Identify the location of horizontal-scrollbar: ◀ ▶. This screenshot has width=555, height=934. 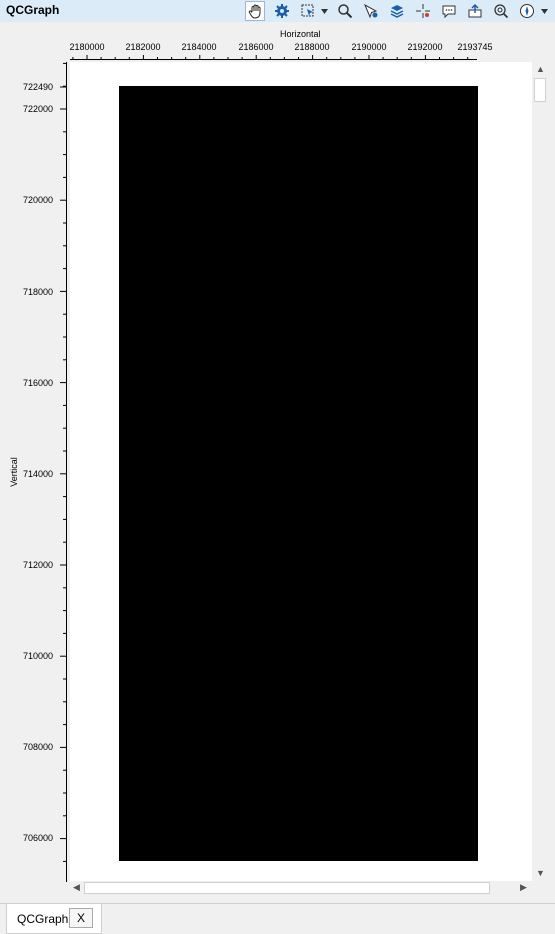
(301, 888).